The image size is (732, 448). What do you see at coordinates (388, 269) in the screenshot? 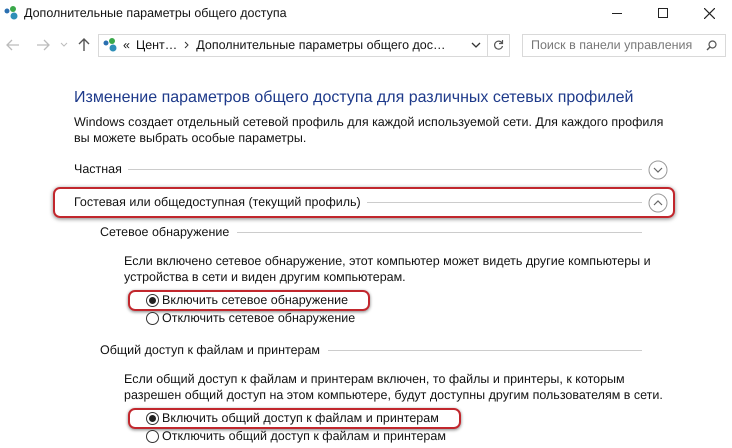
I see `section-description: Если включено сетевое обнаружение, этот компьютер может видеть другие компьютеры и устройства в сети и виден другим компьютерам.` at bounding box center [388, 269].